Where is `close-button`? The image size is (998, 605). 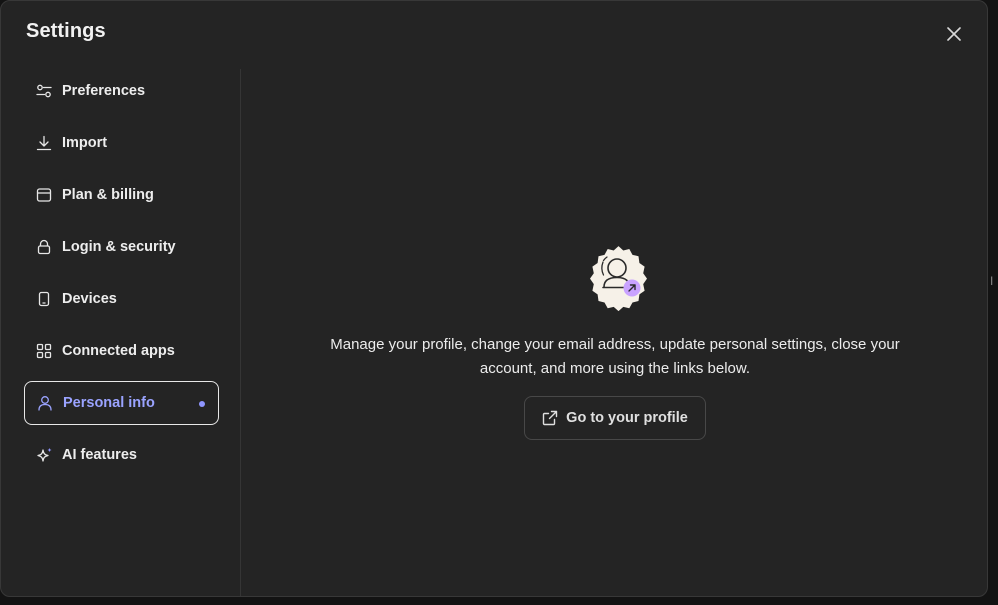 close-button is located at coordinates (954, 34).